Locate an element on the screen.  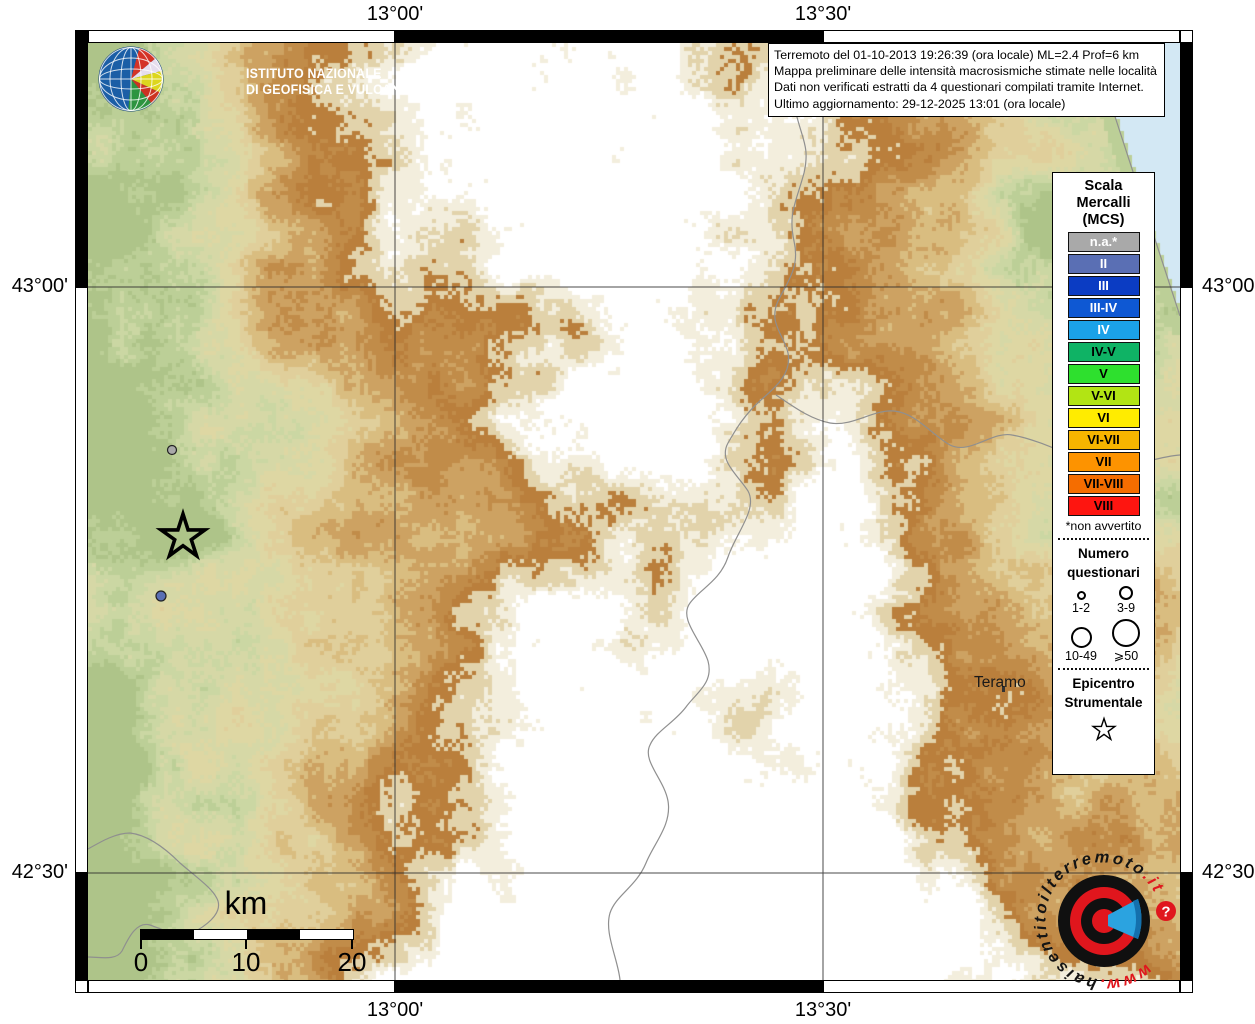
epicenter-title: Epicentro Strumentale is located at coordinates (1103, 693).